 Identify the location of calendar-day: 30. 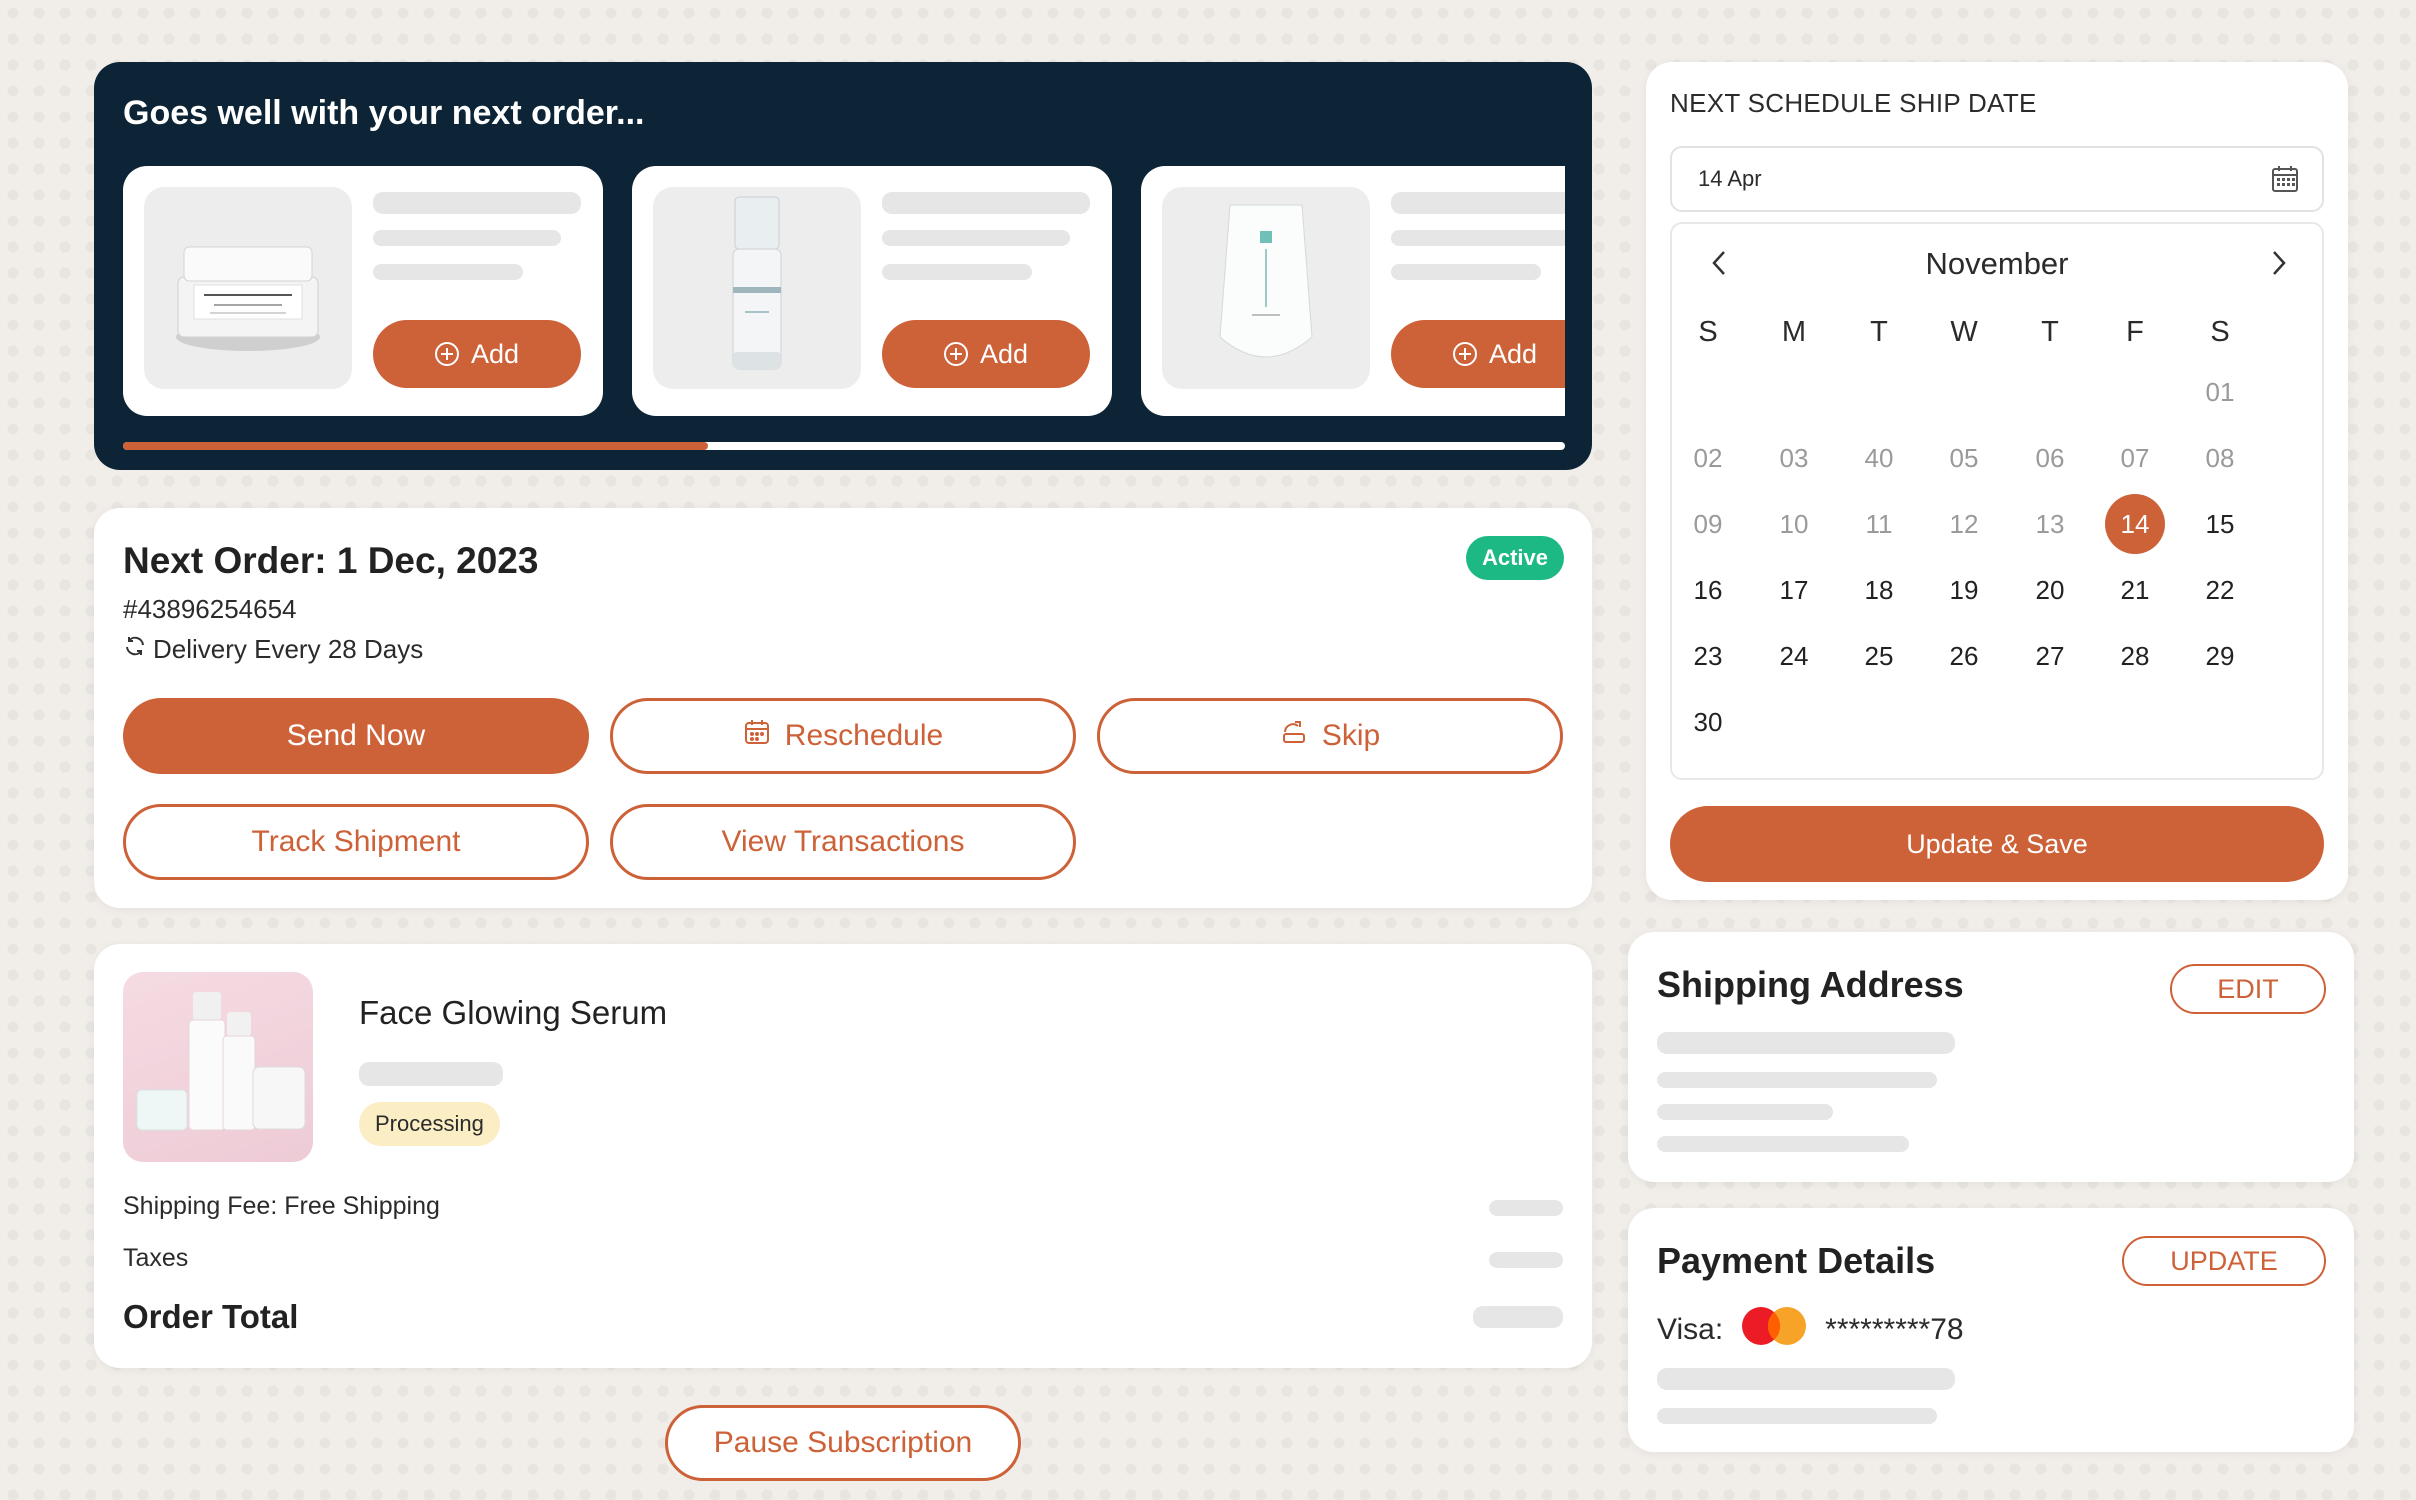
(1708, 722).